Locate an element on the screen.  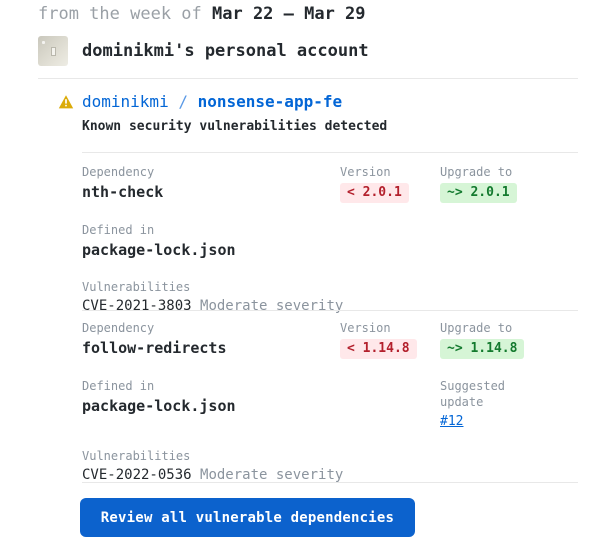
version-column: Version < 2.0.1 is located at coordinates (390, 183).